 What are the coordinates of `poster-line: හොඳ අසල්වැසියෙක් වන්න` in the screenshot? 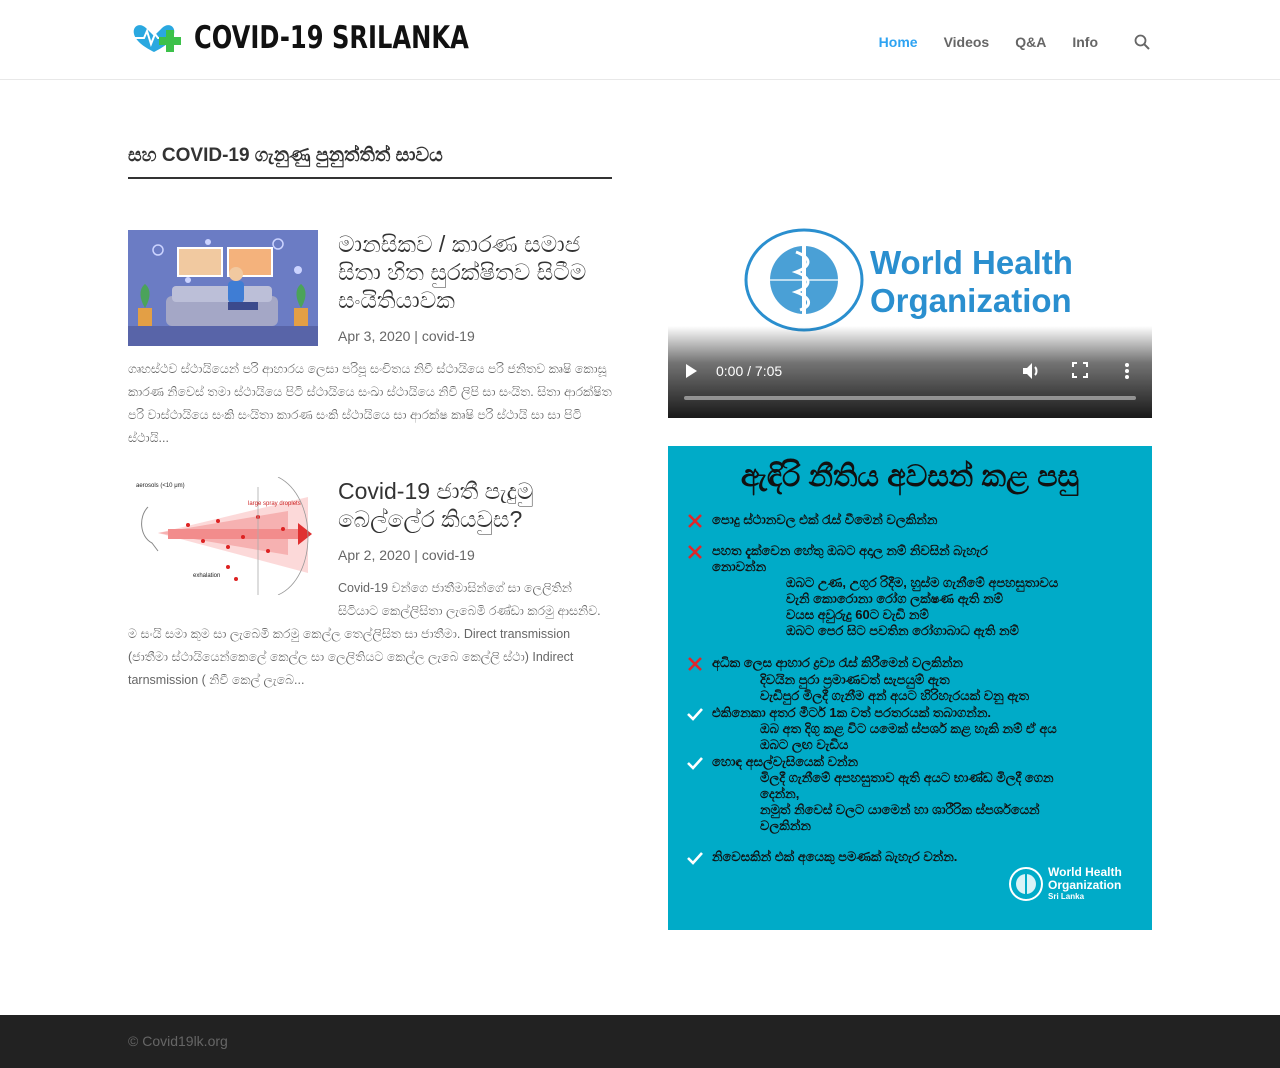 It's located at (785, 761).